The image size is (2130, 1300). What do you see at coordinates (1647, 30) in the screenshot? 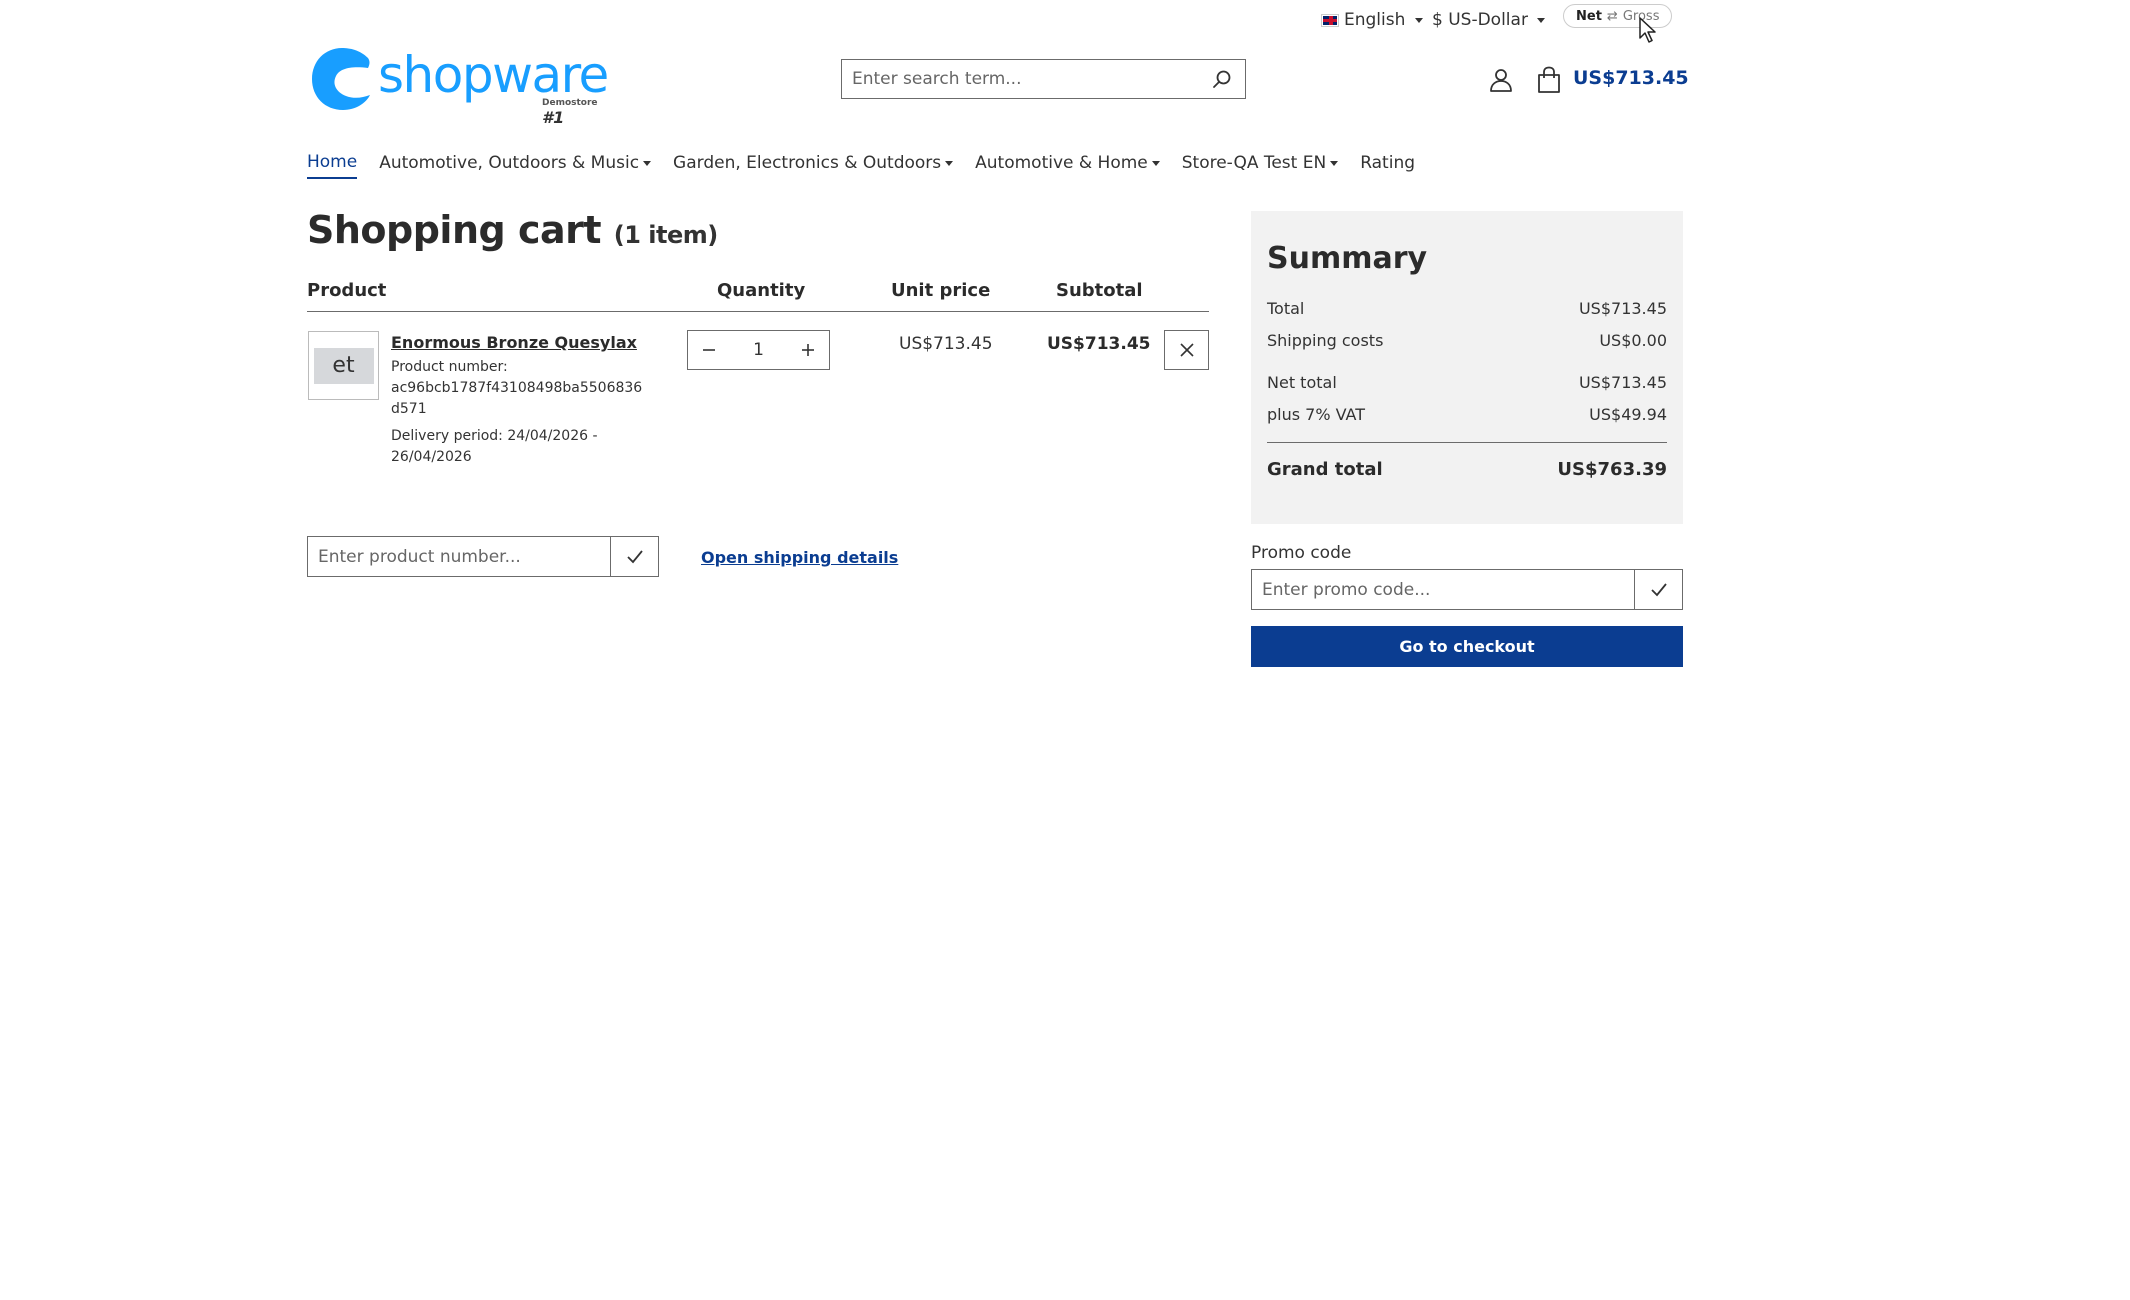
I see `mouse-cursor-icon` at bounding box center [1647, 30].